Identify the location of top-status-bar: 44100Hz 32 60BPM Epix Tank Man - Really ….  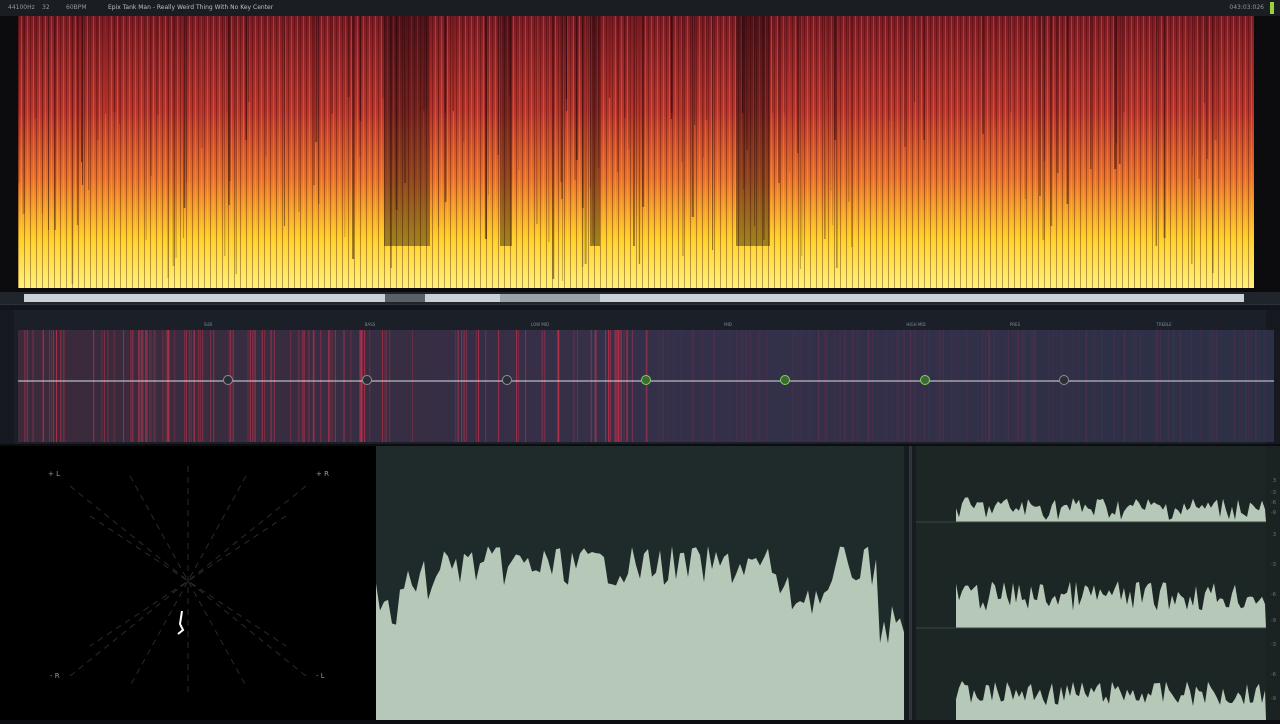
(640, 8).